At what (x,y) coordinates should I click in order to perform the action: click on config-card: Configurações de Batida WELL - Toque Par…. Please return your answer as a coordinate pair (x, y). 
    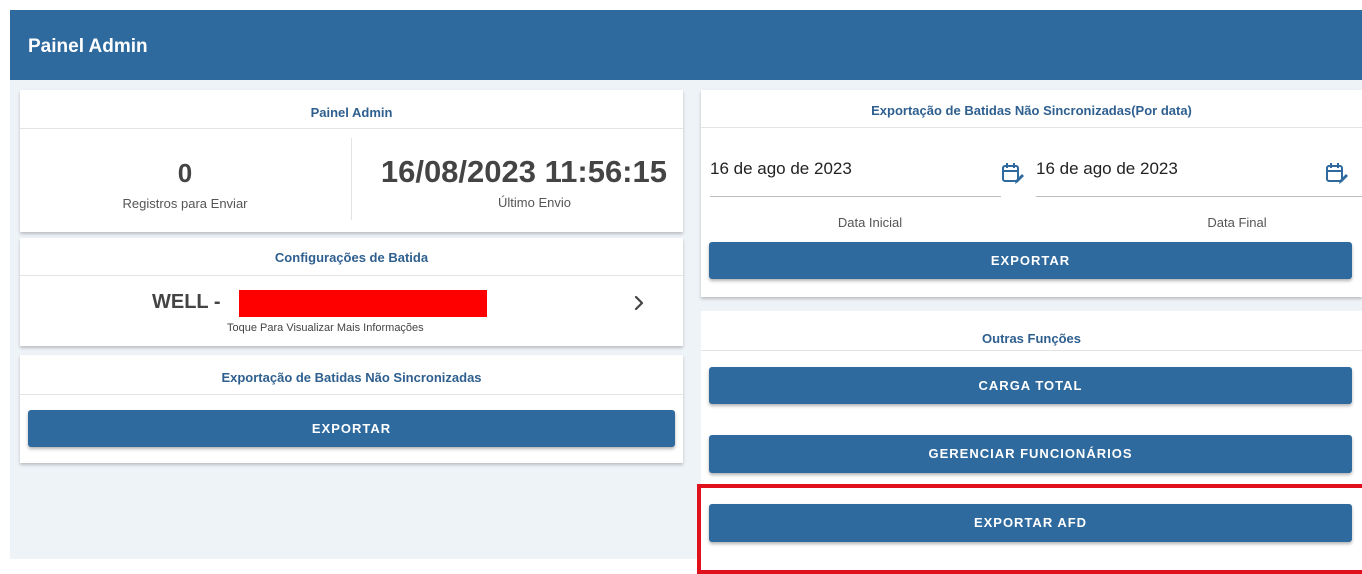
    Looking at the image, I should click on (351, 292).